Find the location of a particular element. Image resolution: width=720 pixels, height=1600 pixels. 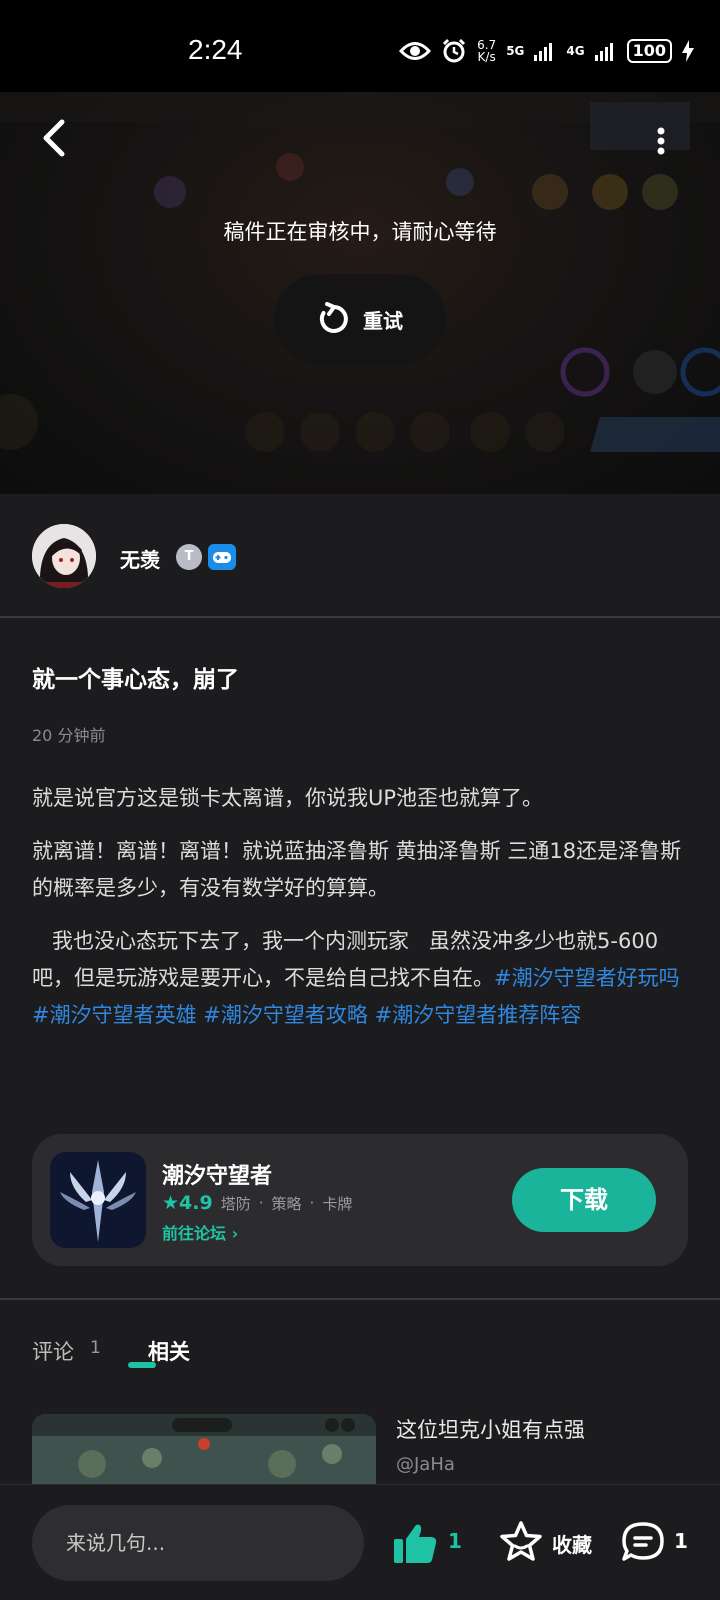

app-name: 潮汐守望者 is located at coordinates (217, 1176).